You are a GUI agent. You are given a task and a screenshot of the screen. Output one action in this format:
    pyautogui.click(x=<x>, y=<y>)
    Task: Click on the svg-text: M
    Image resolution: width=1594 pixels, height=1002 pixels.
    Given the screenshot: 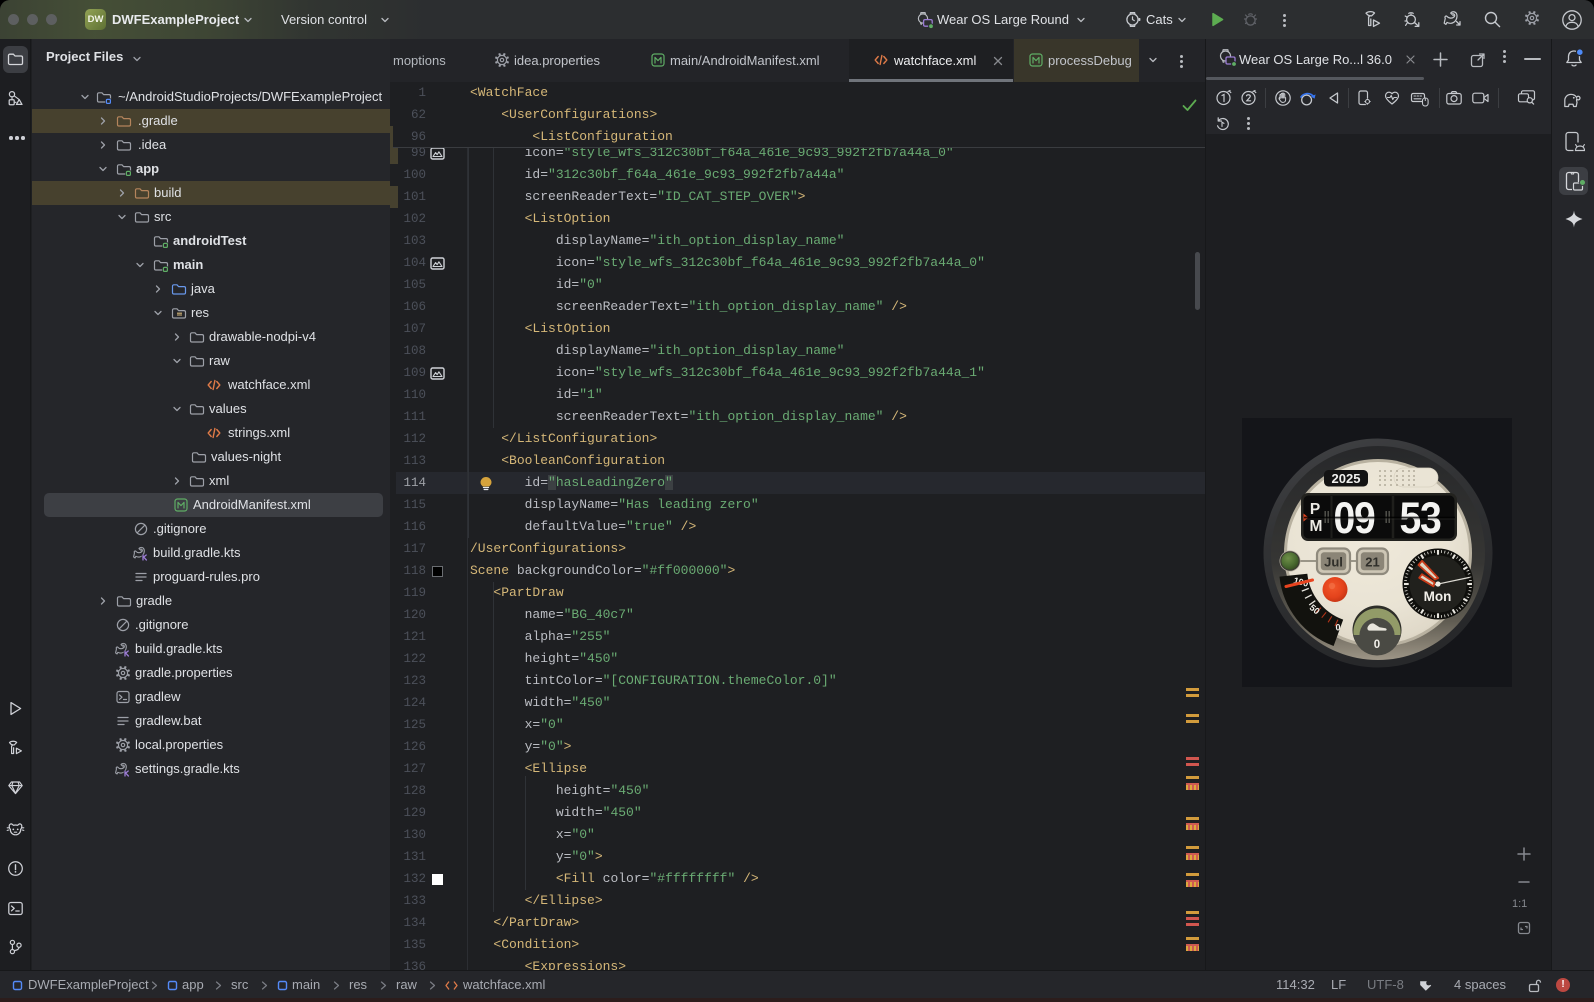 What is the action you would take?
    pyautogui.click(x=1316, y=526)
    